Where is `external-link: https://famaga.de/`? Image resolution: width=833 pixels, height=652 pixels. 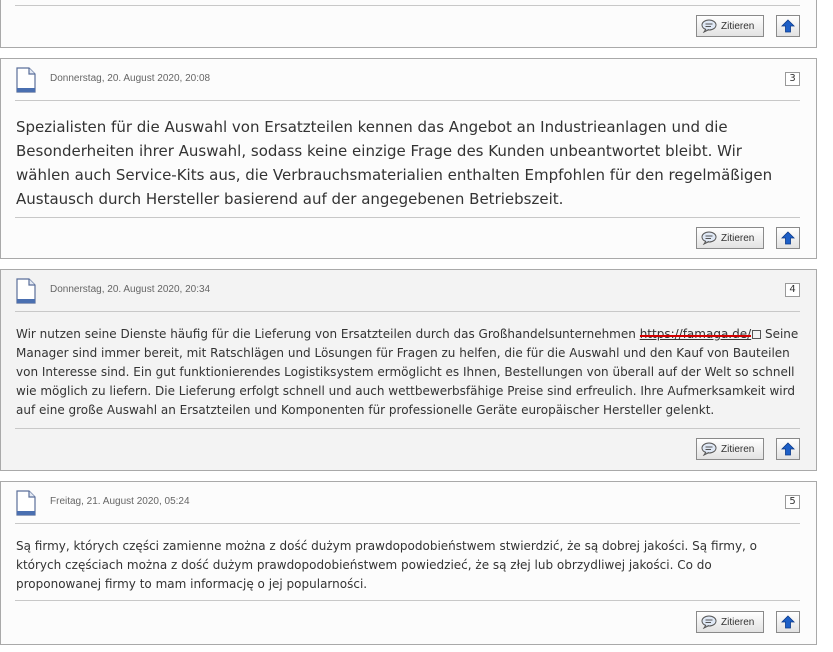
external-link: https://famaga.de/ is located at coordinates (695, 334).